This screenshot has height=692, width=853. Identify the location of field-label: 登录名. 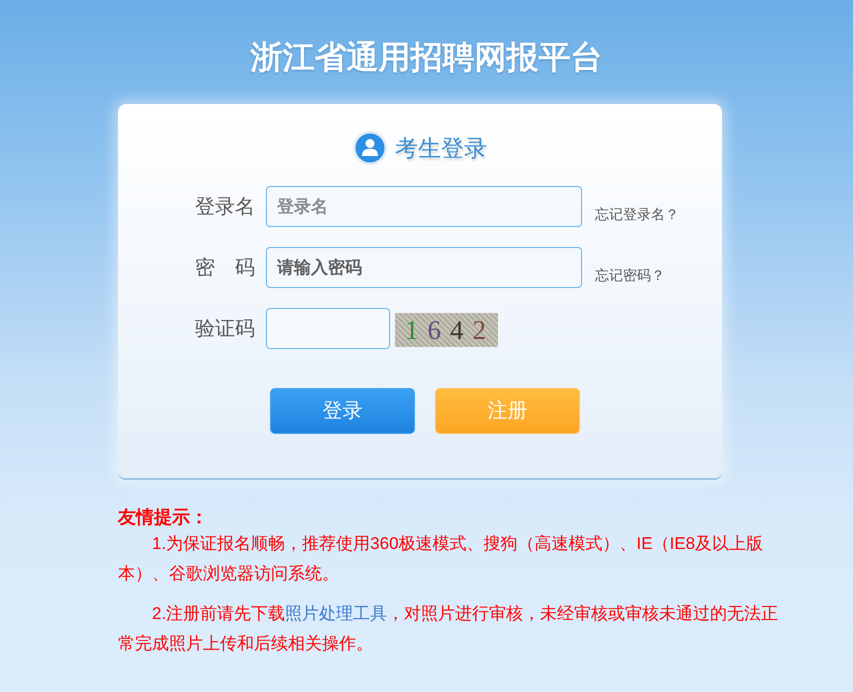
(225, 206).